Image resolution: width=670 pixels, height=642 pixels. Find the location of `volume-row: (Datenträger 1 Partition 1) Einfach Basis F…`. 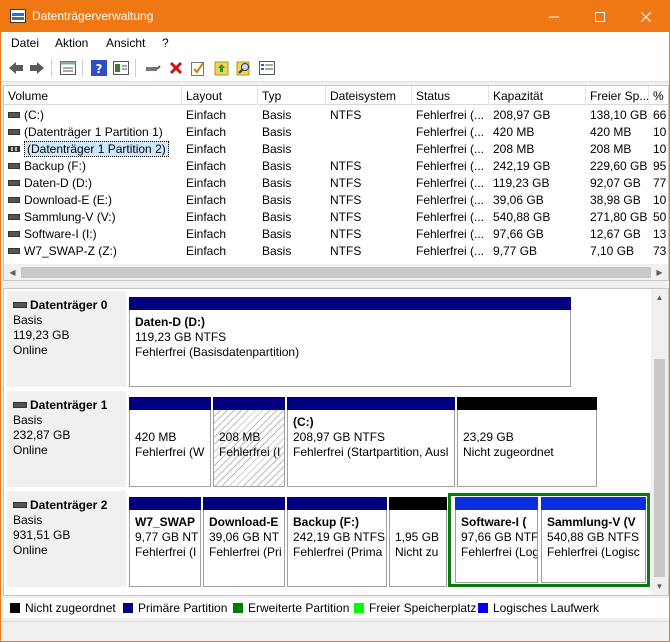

volume-row: (Datenträger 1 Partition 1) Einfach Basis F… is located at coordinates (336, 131).